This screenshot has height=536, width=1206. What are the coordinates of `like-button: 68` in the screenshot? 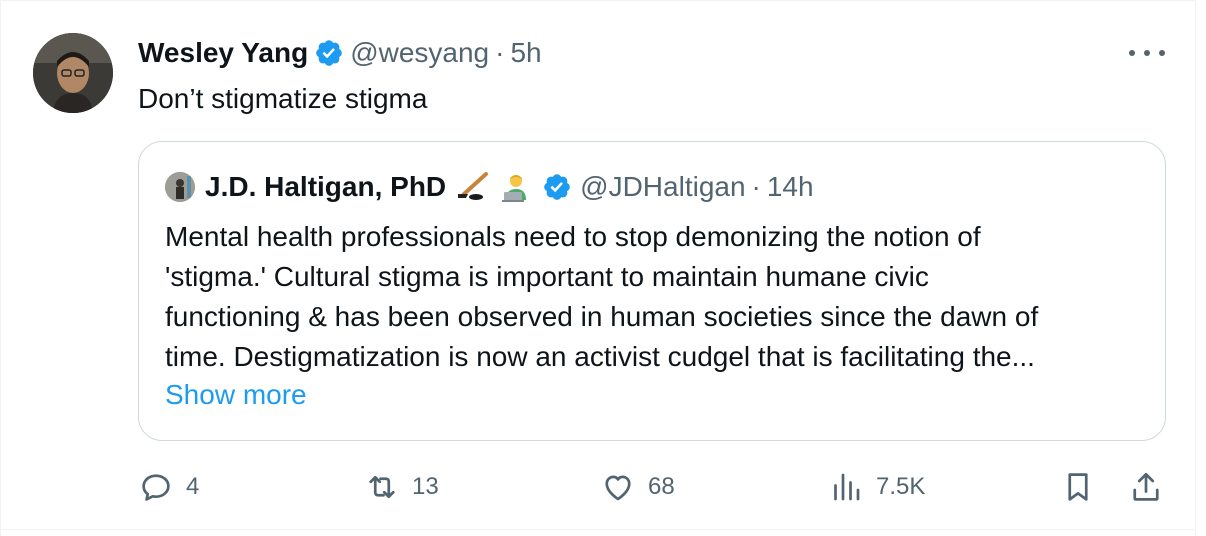 It's located at (637, 487).